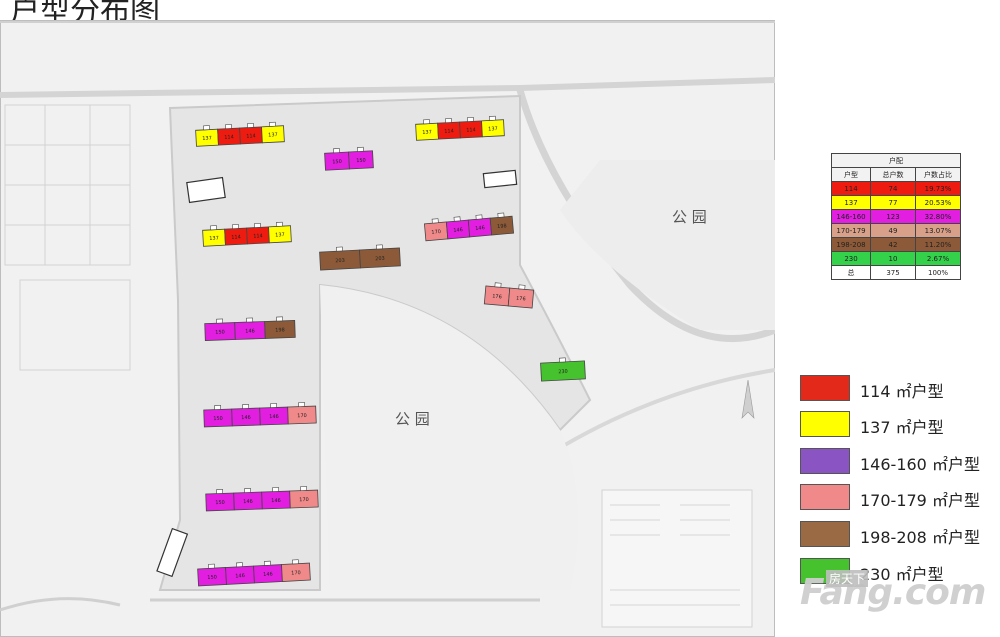 This screenshot has height=637, width=1000. I want to click on table-cell-count: 10, so click(893, 258).